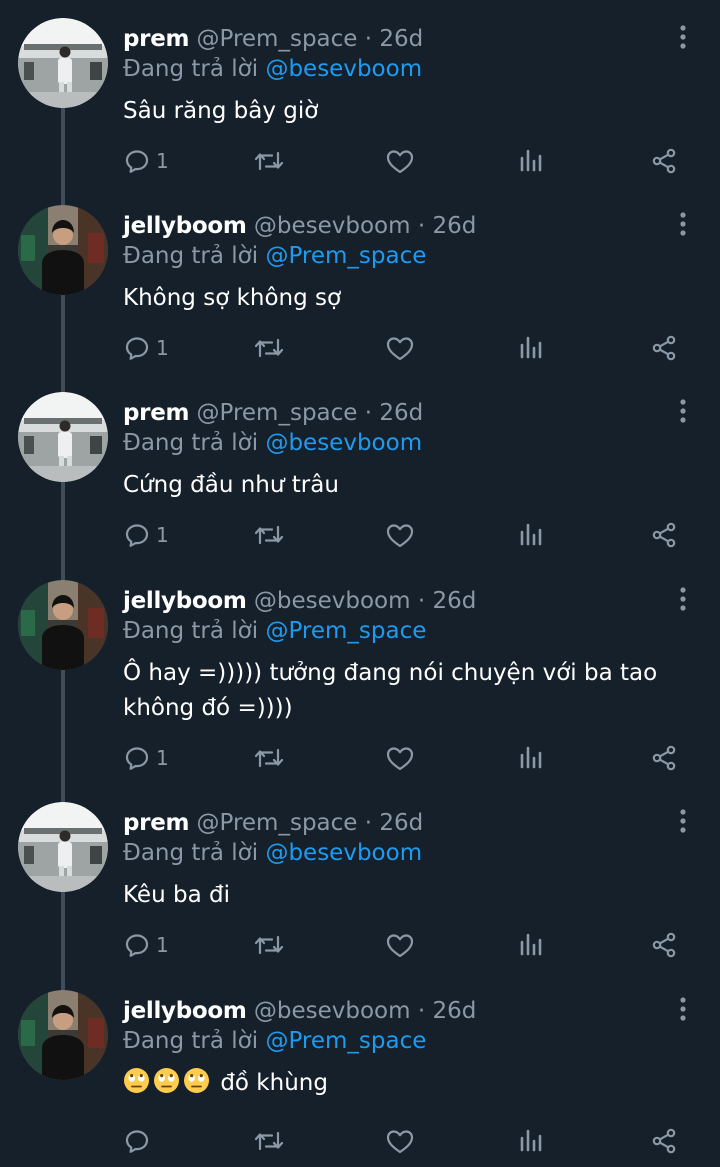 This screenshot has width=720, height=1167. Describe the element at coordinates (136, 1080) in the screenshot. I see `rolling-eyes-emoji` at that location.